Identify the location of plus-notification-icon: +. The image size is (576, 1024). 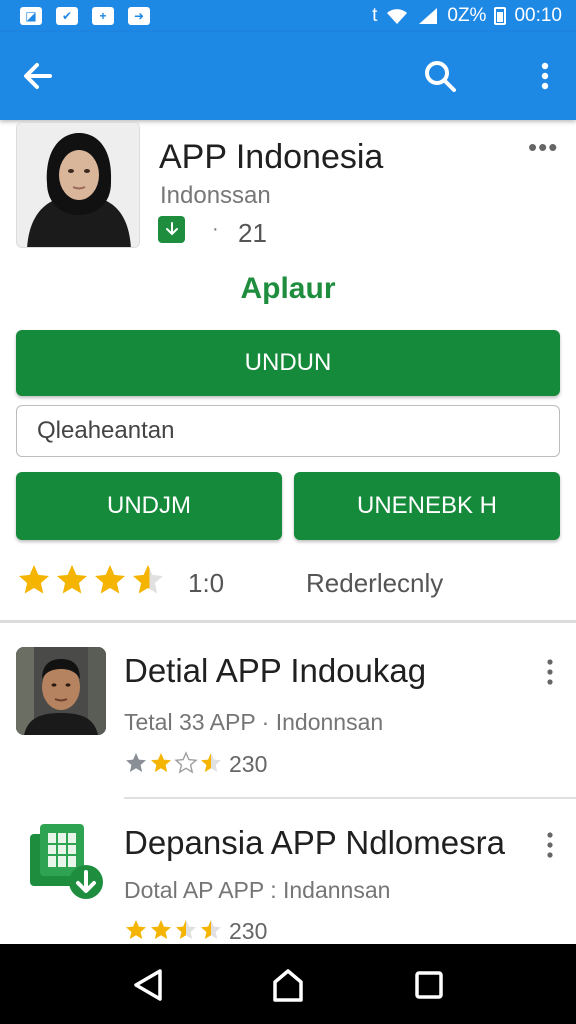
(103, 16).